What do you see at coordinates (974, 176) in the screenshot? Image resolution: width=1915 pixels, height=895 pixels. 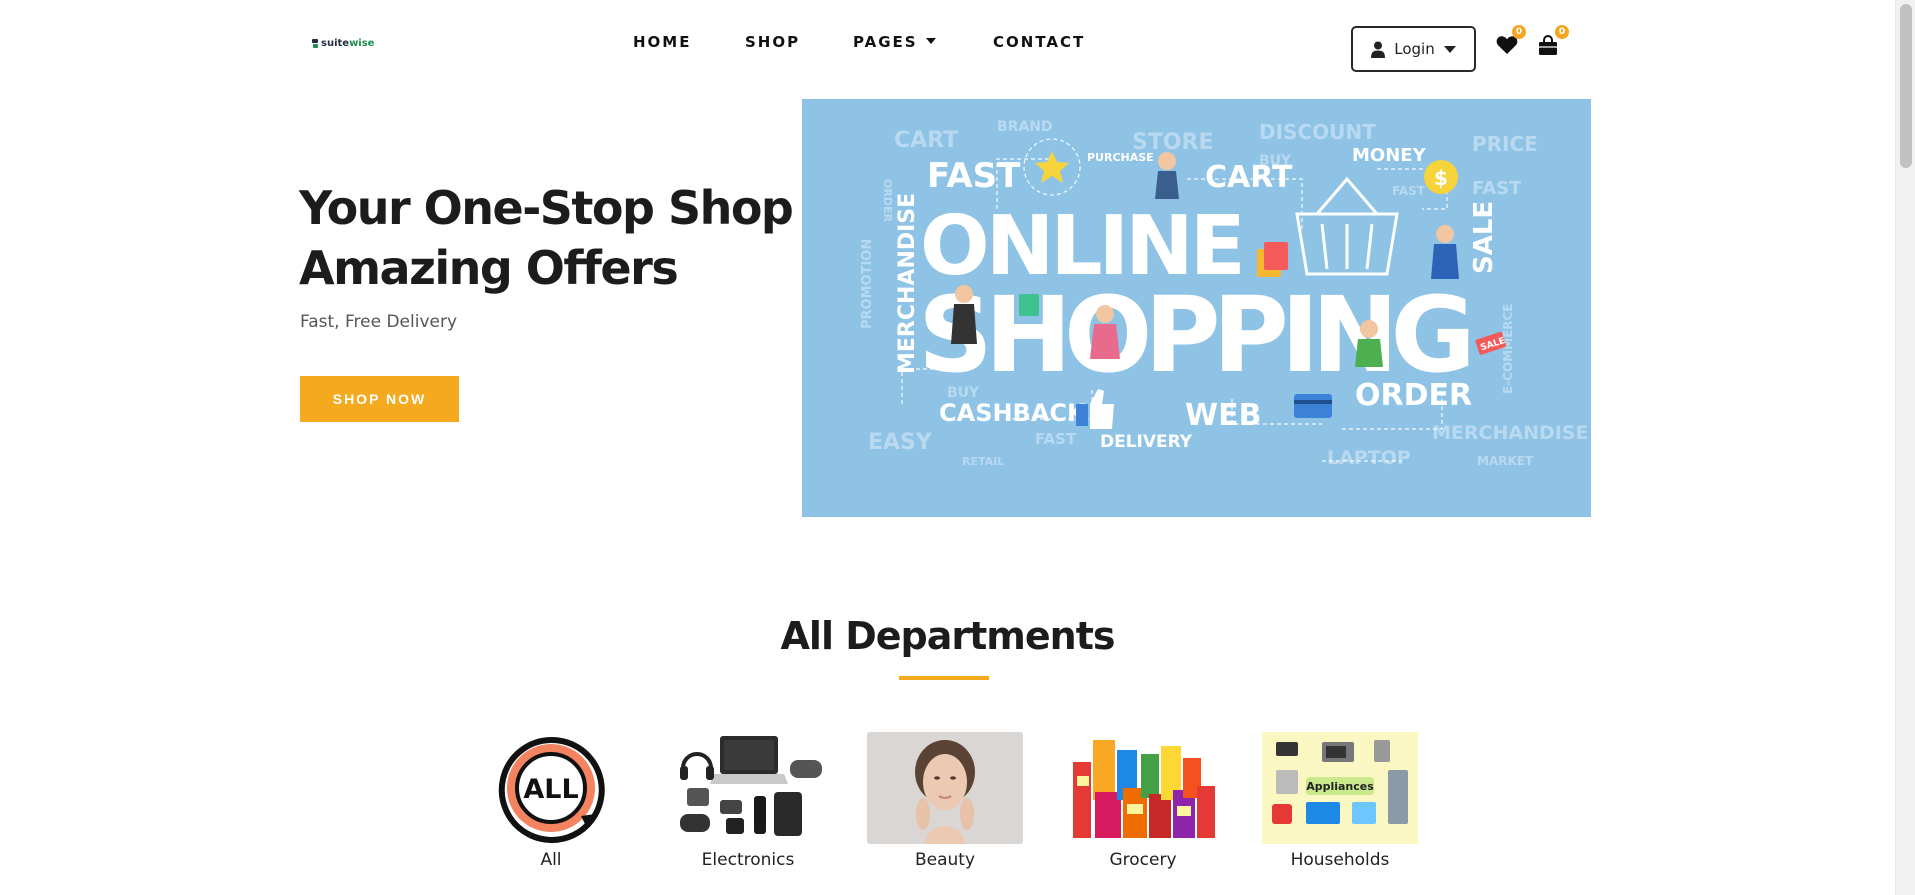 I see `banner-word-fast: FAST` at bounding box center [974, 176].